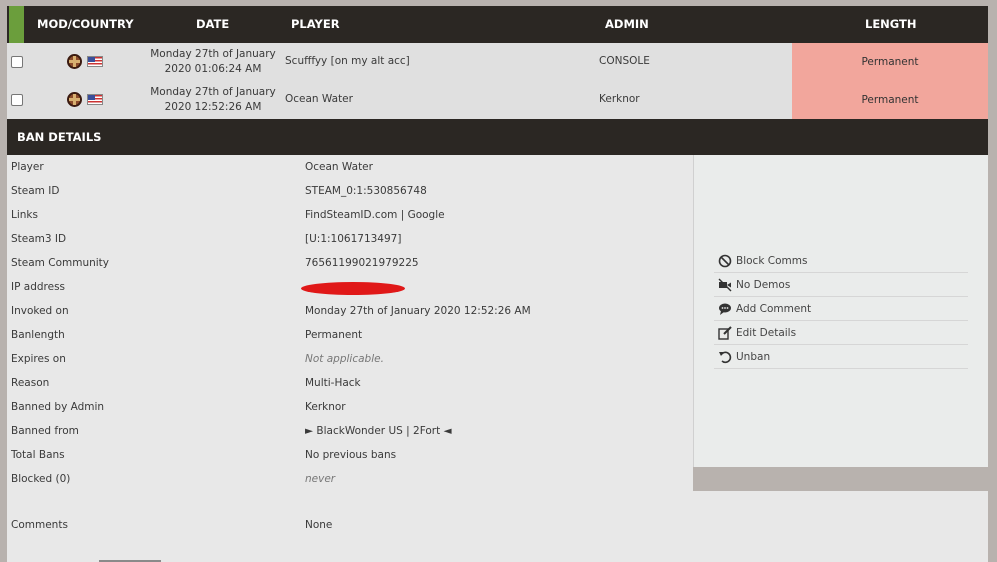  I want to click on ip-redaction-mark, so click(353, 288).